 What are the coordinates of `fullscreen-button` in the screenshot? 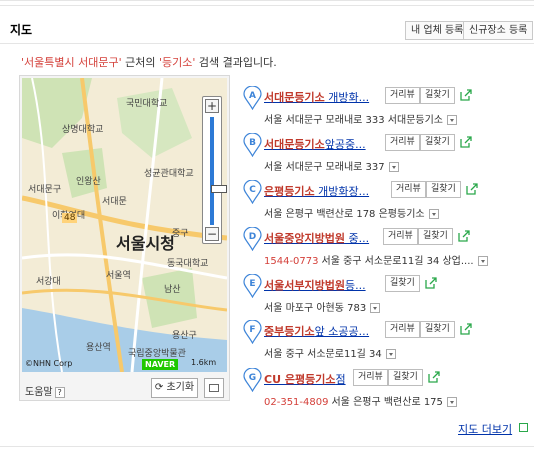 It's located at (214, 388).